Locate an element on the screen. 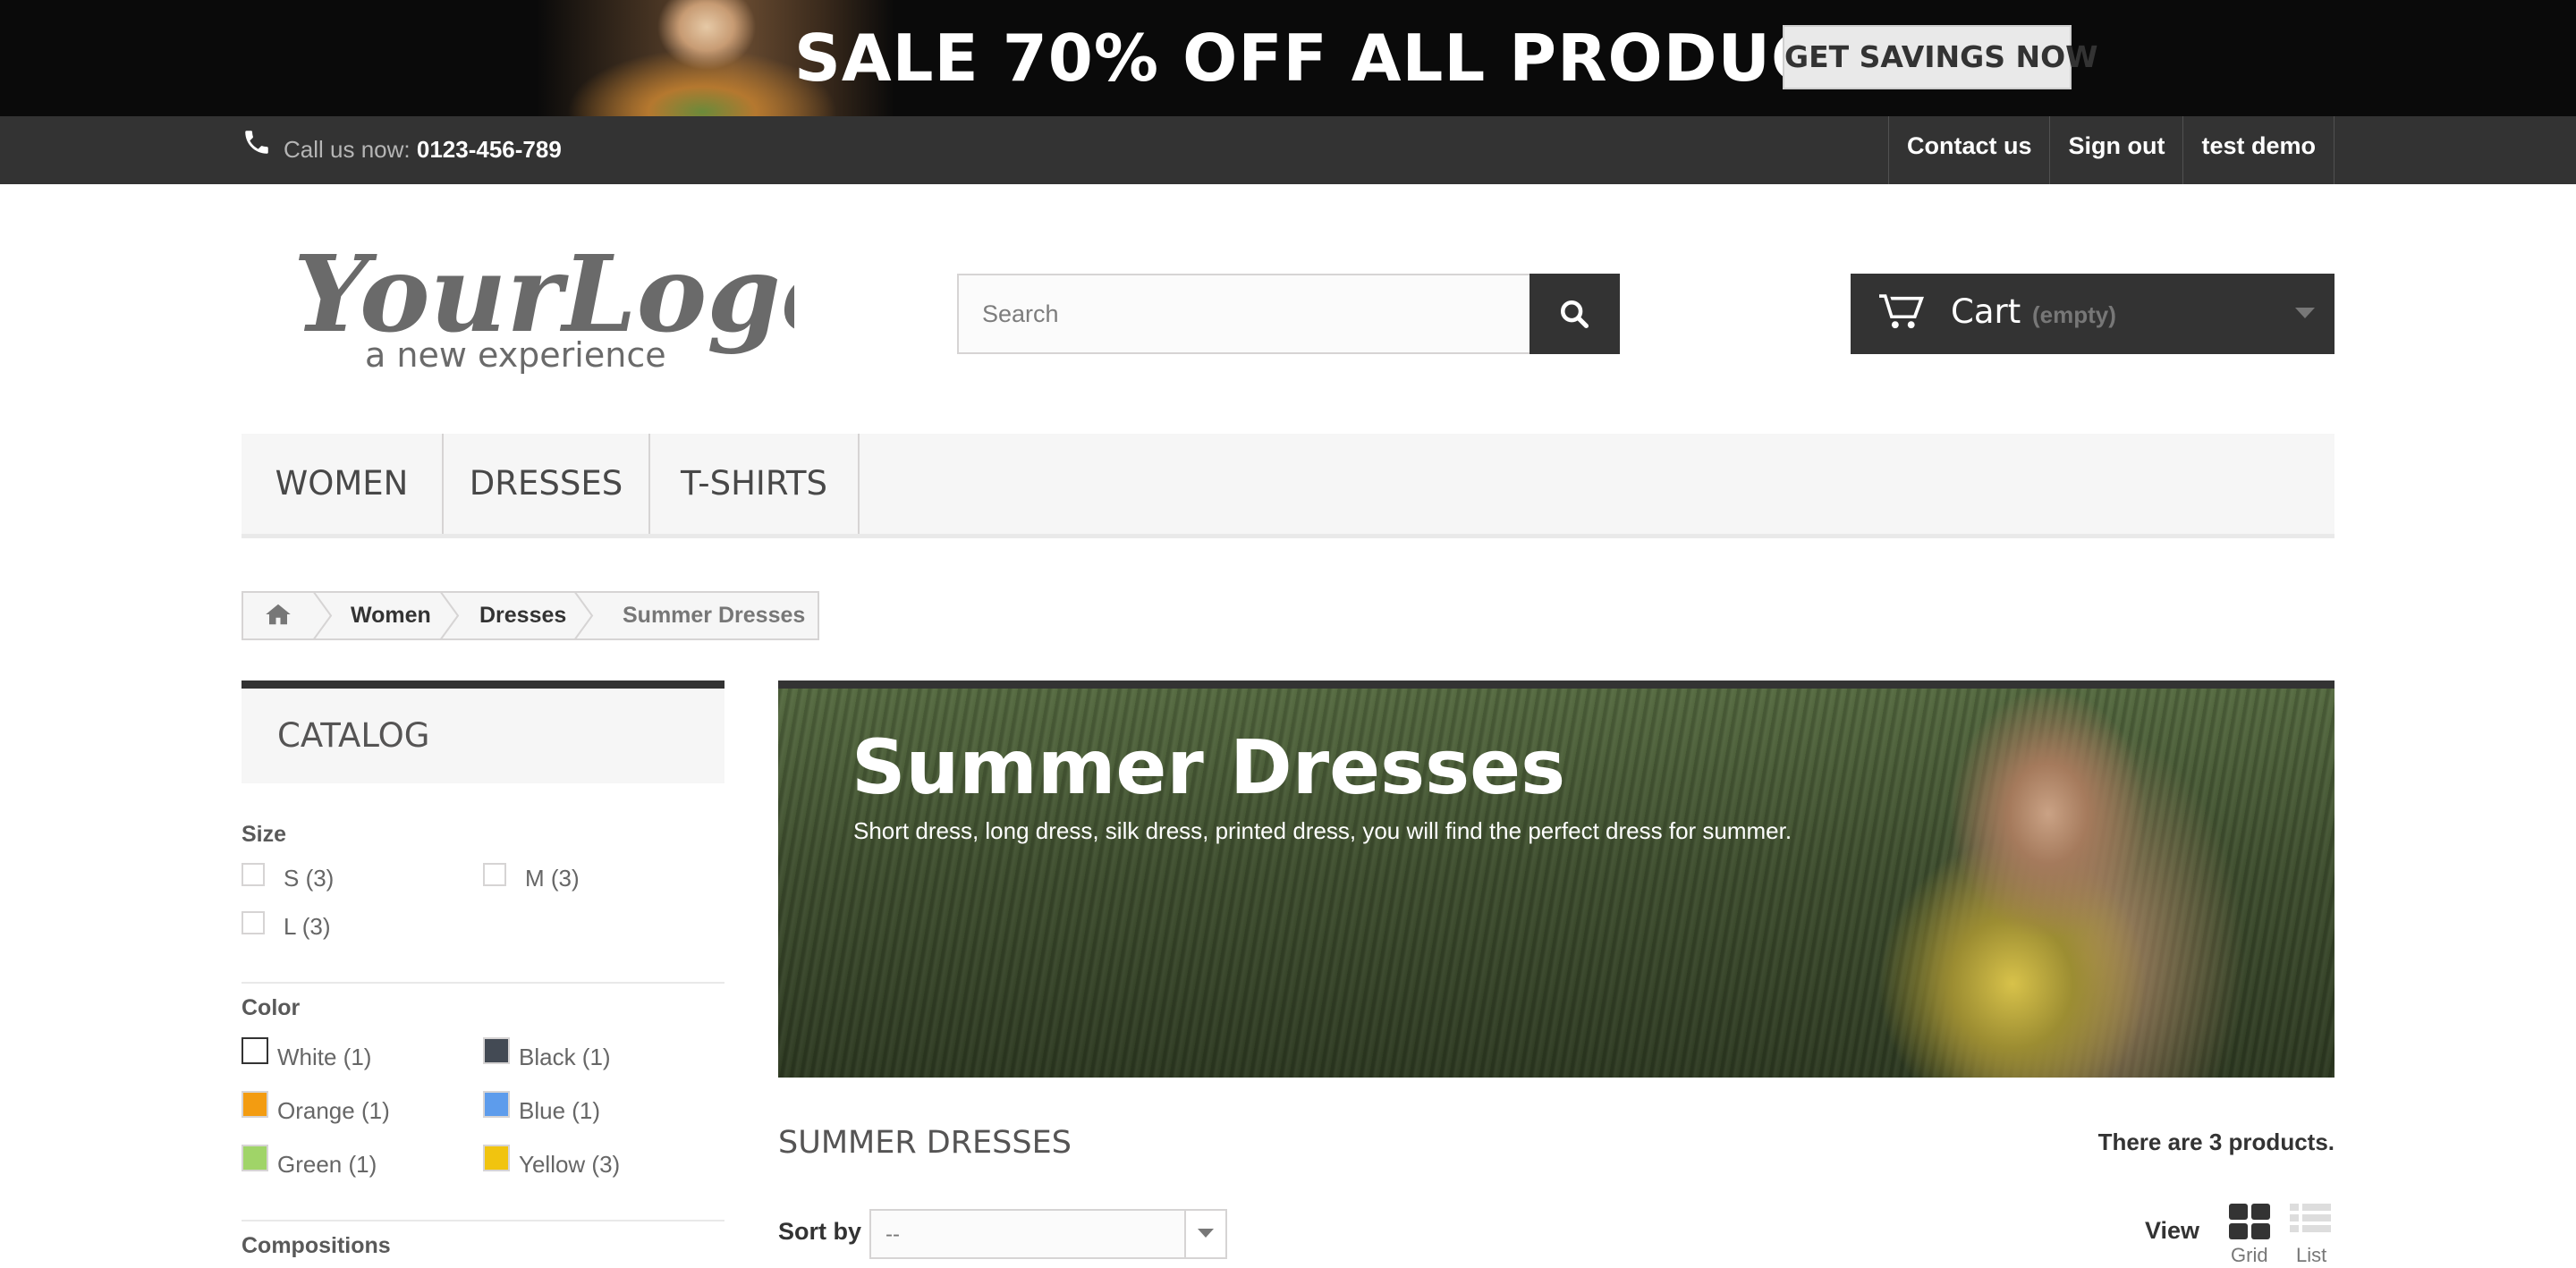 The width and height of the screenshot is (2576, 1268). get-savings-button: GET SAVINGS NOW is located at coordinates (1940, 57).